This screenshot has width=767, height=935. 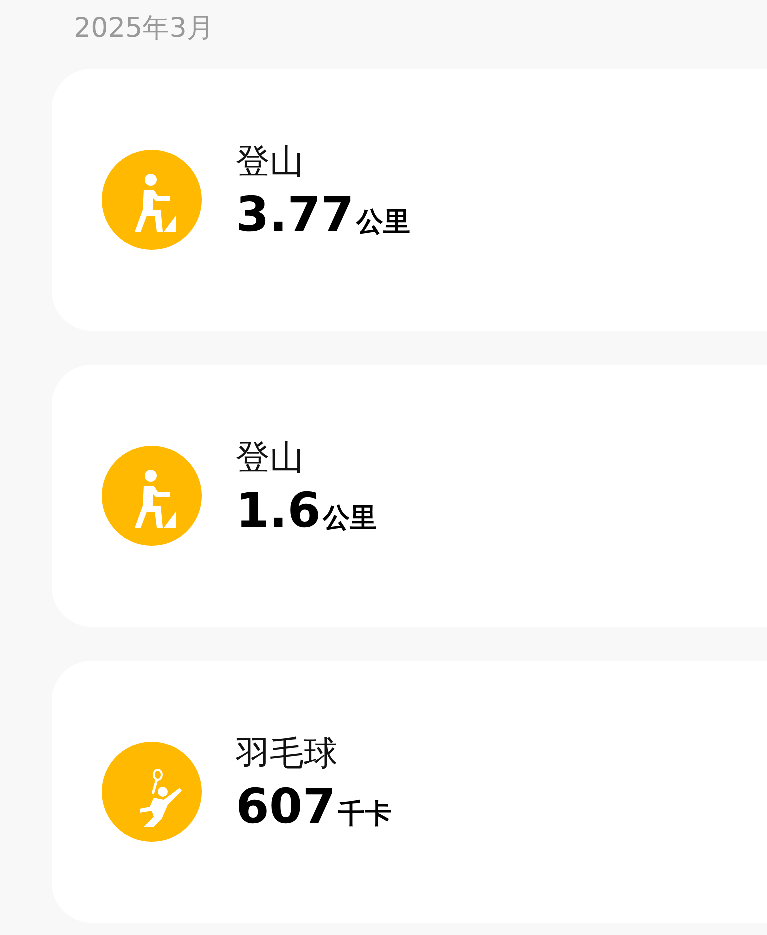 What do you see at coordinates (286, 806) in the screenshot?
I see `activity-value: 607` at bounding box center [286, 806].